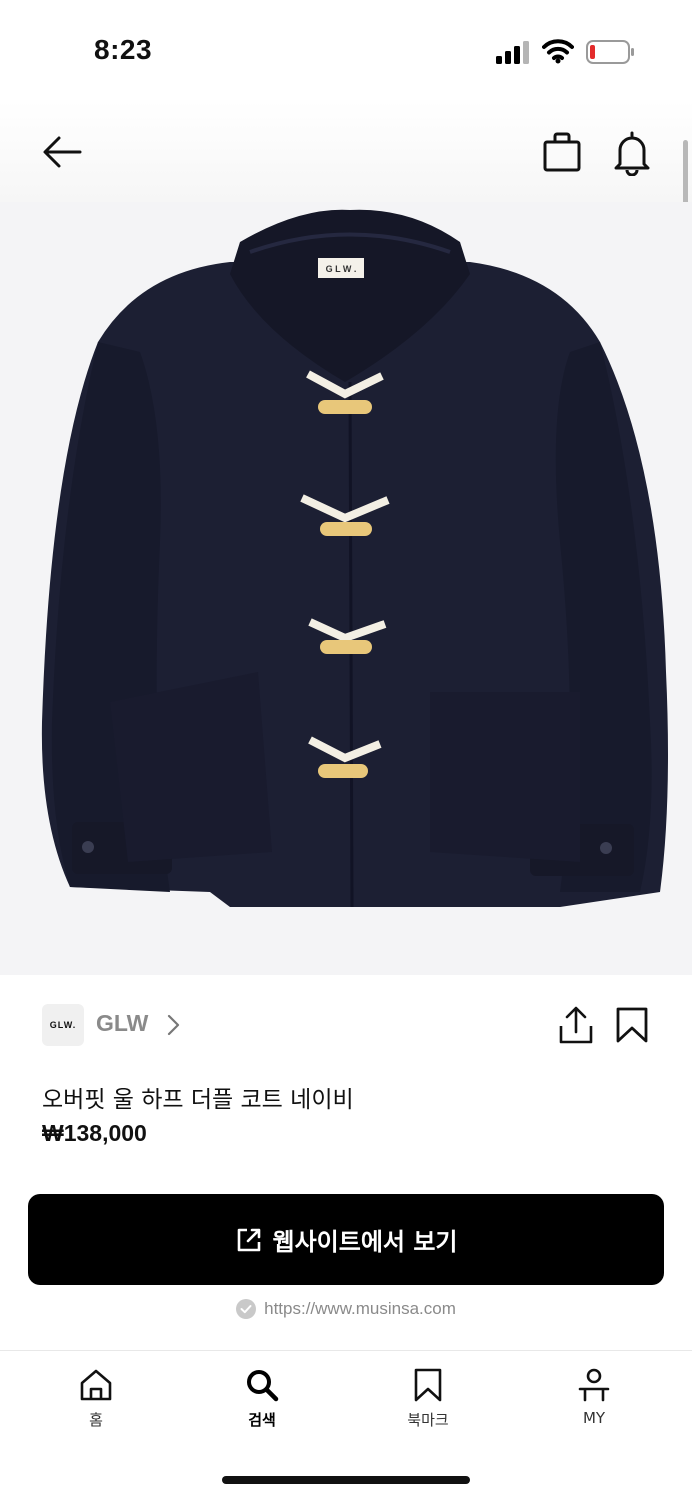 This screenshot has width=692, height=1500. Describe the element at coordinates (365, 1242) in the screenshot. I see `view-on-website-label: 웹사이트에서 보기` at that location.